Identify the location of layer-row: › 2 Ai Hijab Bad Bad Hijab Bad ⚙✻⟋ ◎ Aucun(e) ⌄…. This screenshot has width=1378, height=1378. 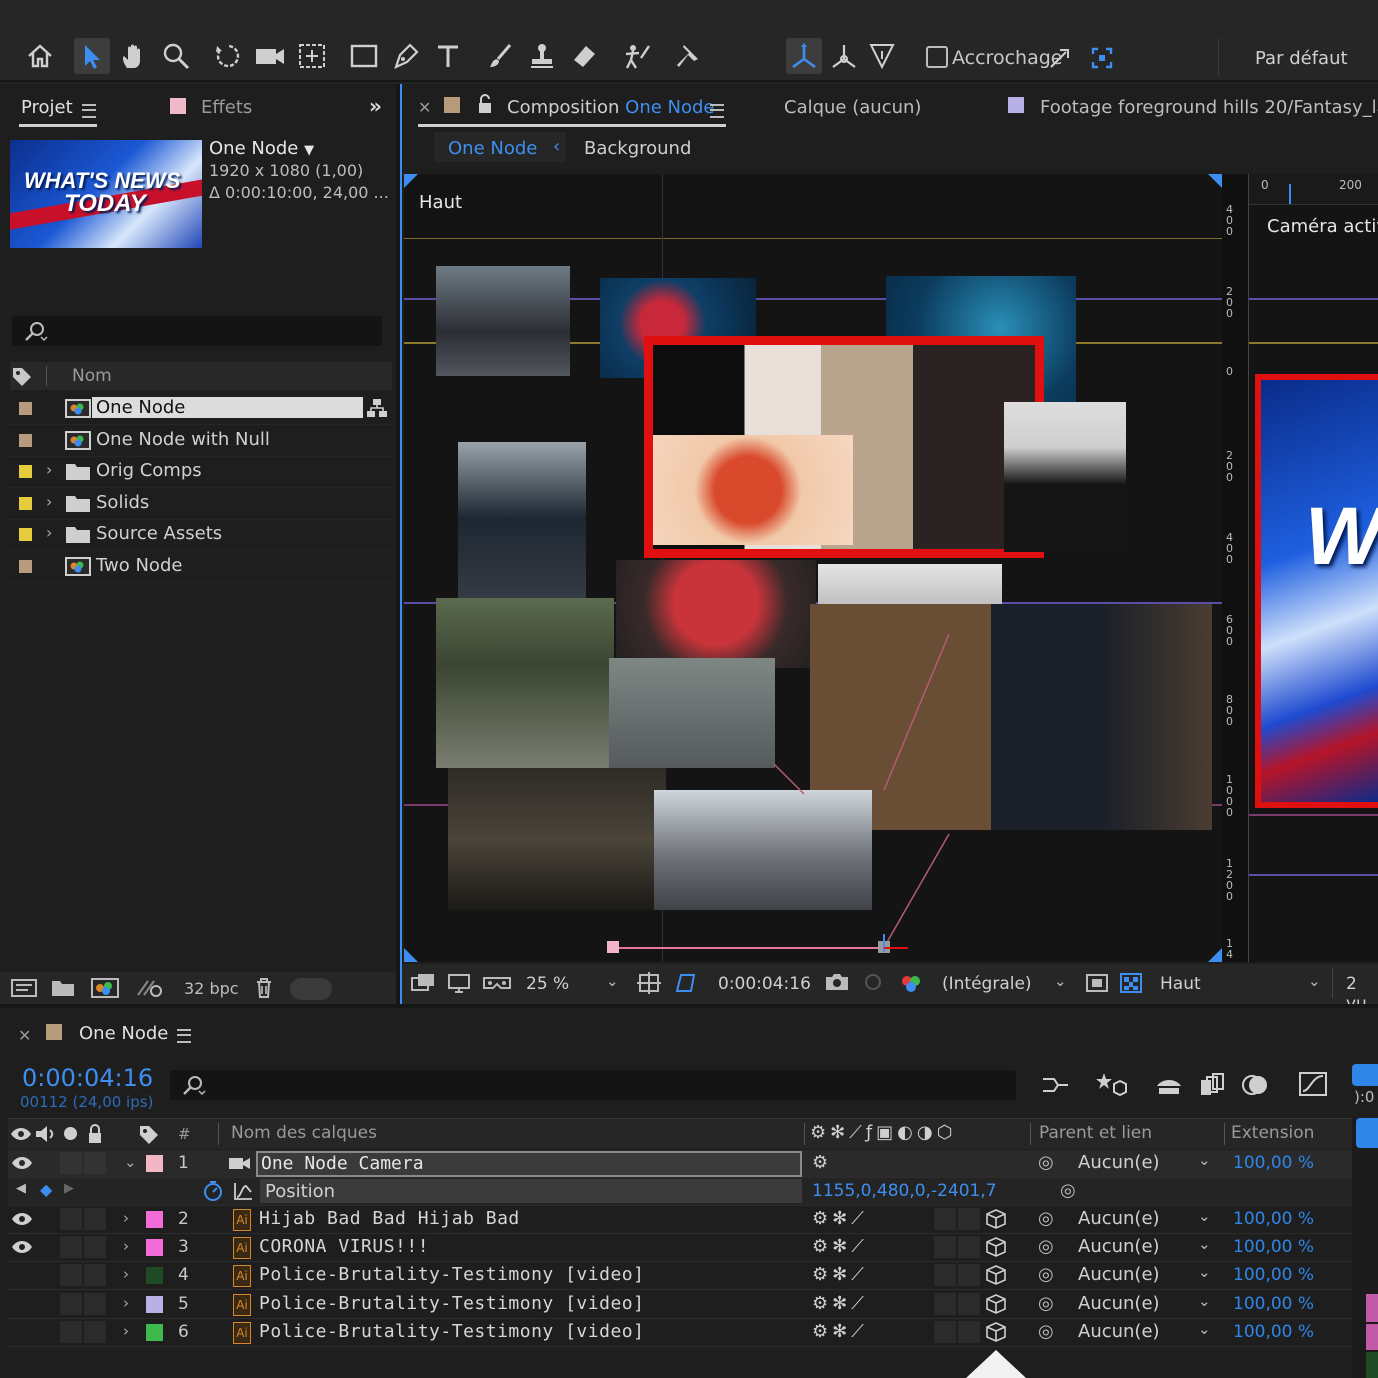
(683, 1220).